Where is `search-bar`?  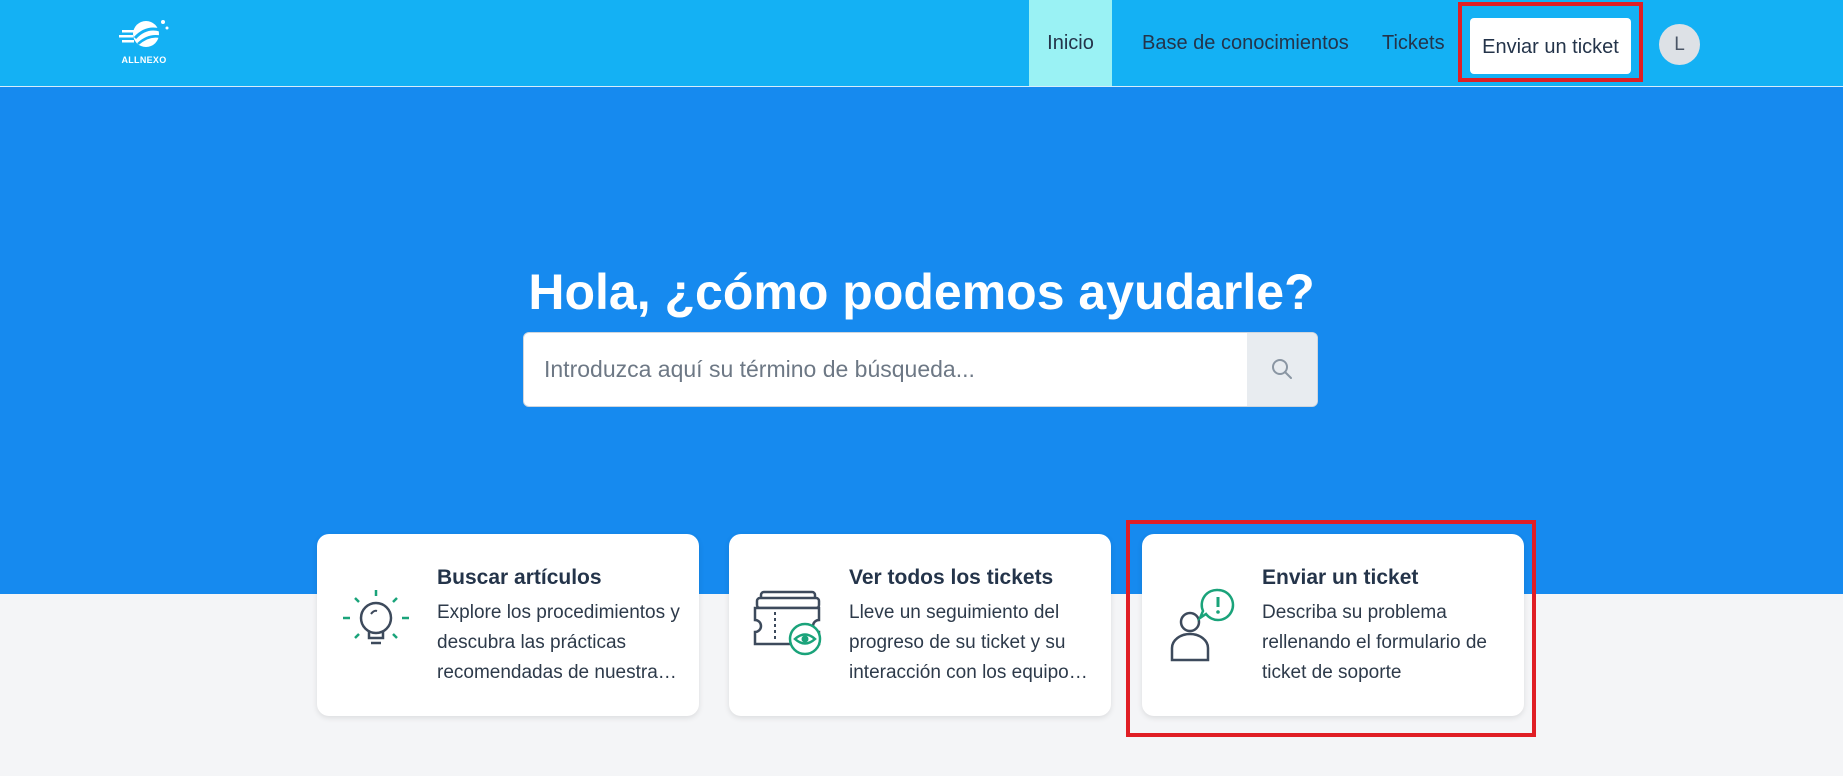
search-bar is located at coordinates (920, 369).